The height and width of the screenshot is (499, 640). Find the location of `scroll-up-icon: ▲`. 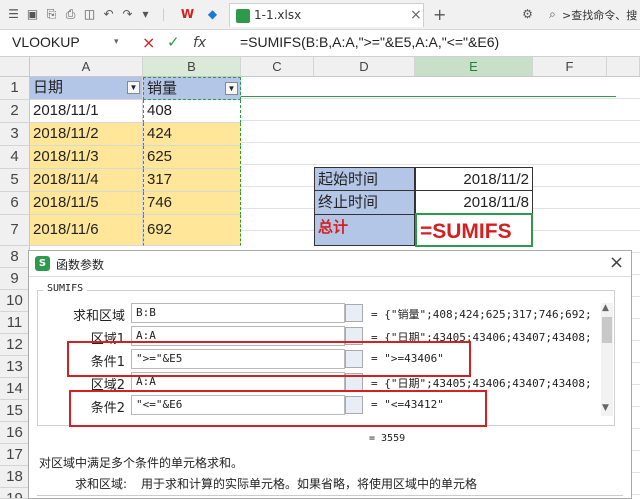

scroll-up-icon: ▲ is located at coordinates (605, 308).